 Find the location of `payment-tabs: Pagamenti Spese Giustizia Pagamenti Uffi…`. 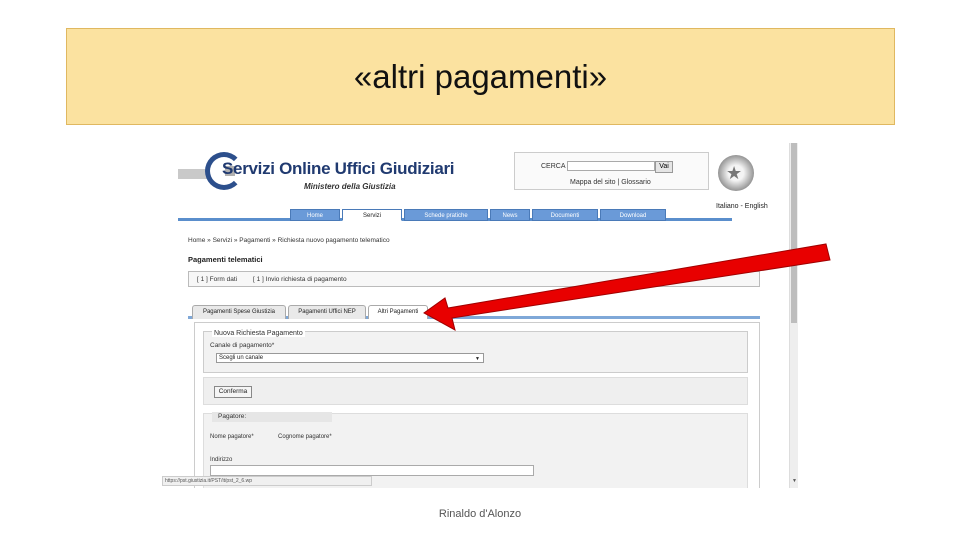

payment-tabs: Pagamenti Spese Giustizia Pagamenti Uffi… is located at coordinates (474, 311).